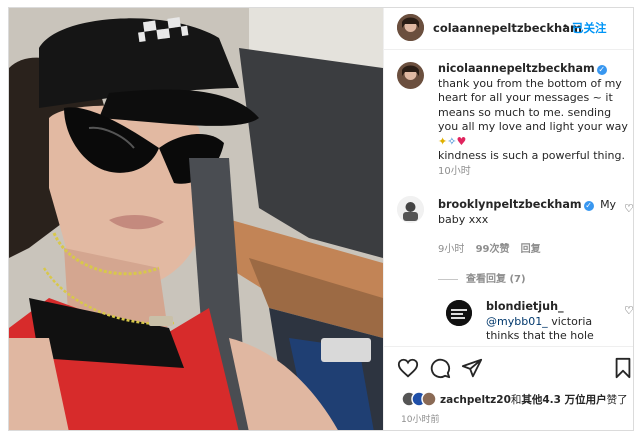 The height and width of the screenshot is (438, 641). I want to click on comment-likes: 99次赞, so click(493, 249).